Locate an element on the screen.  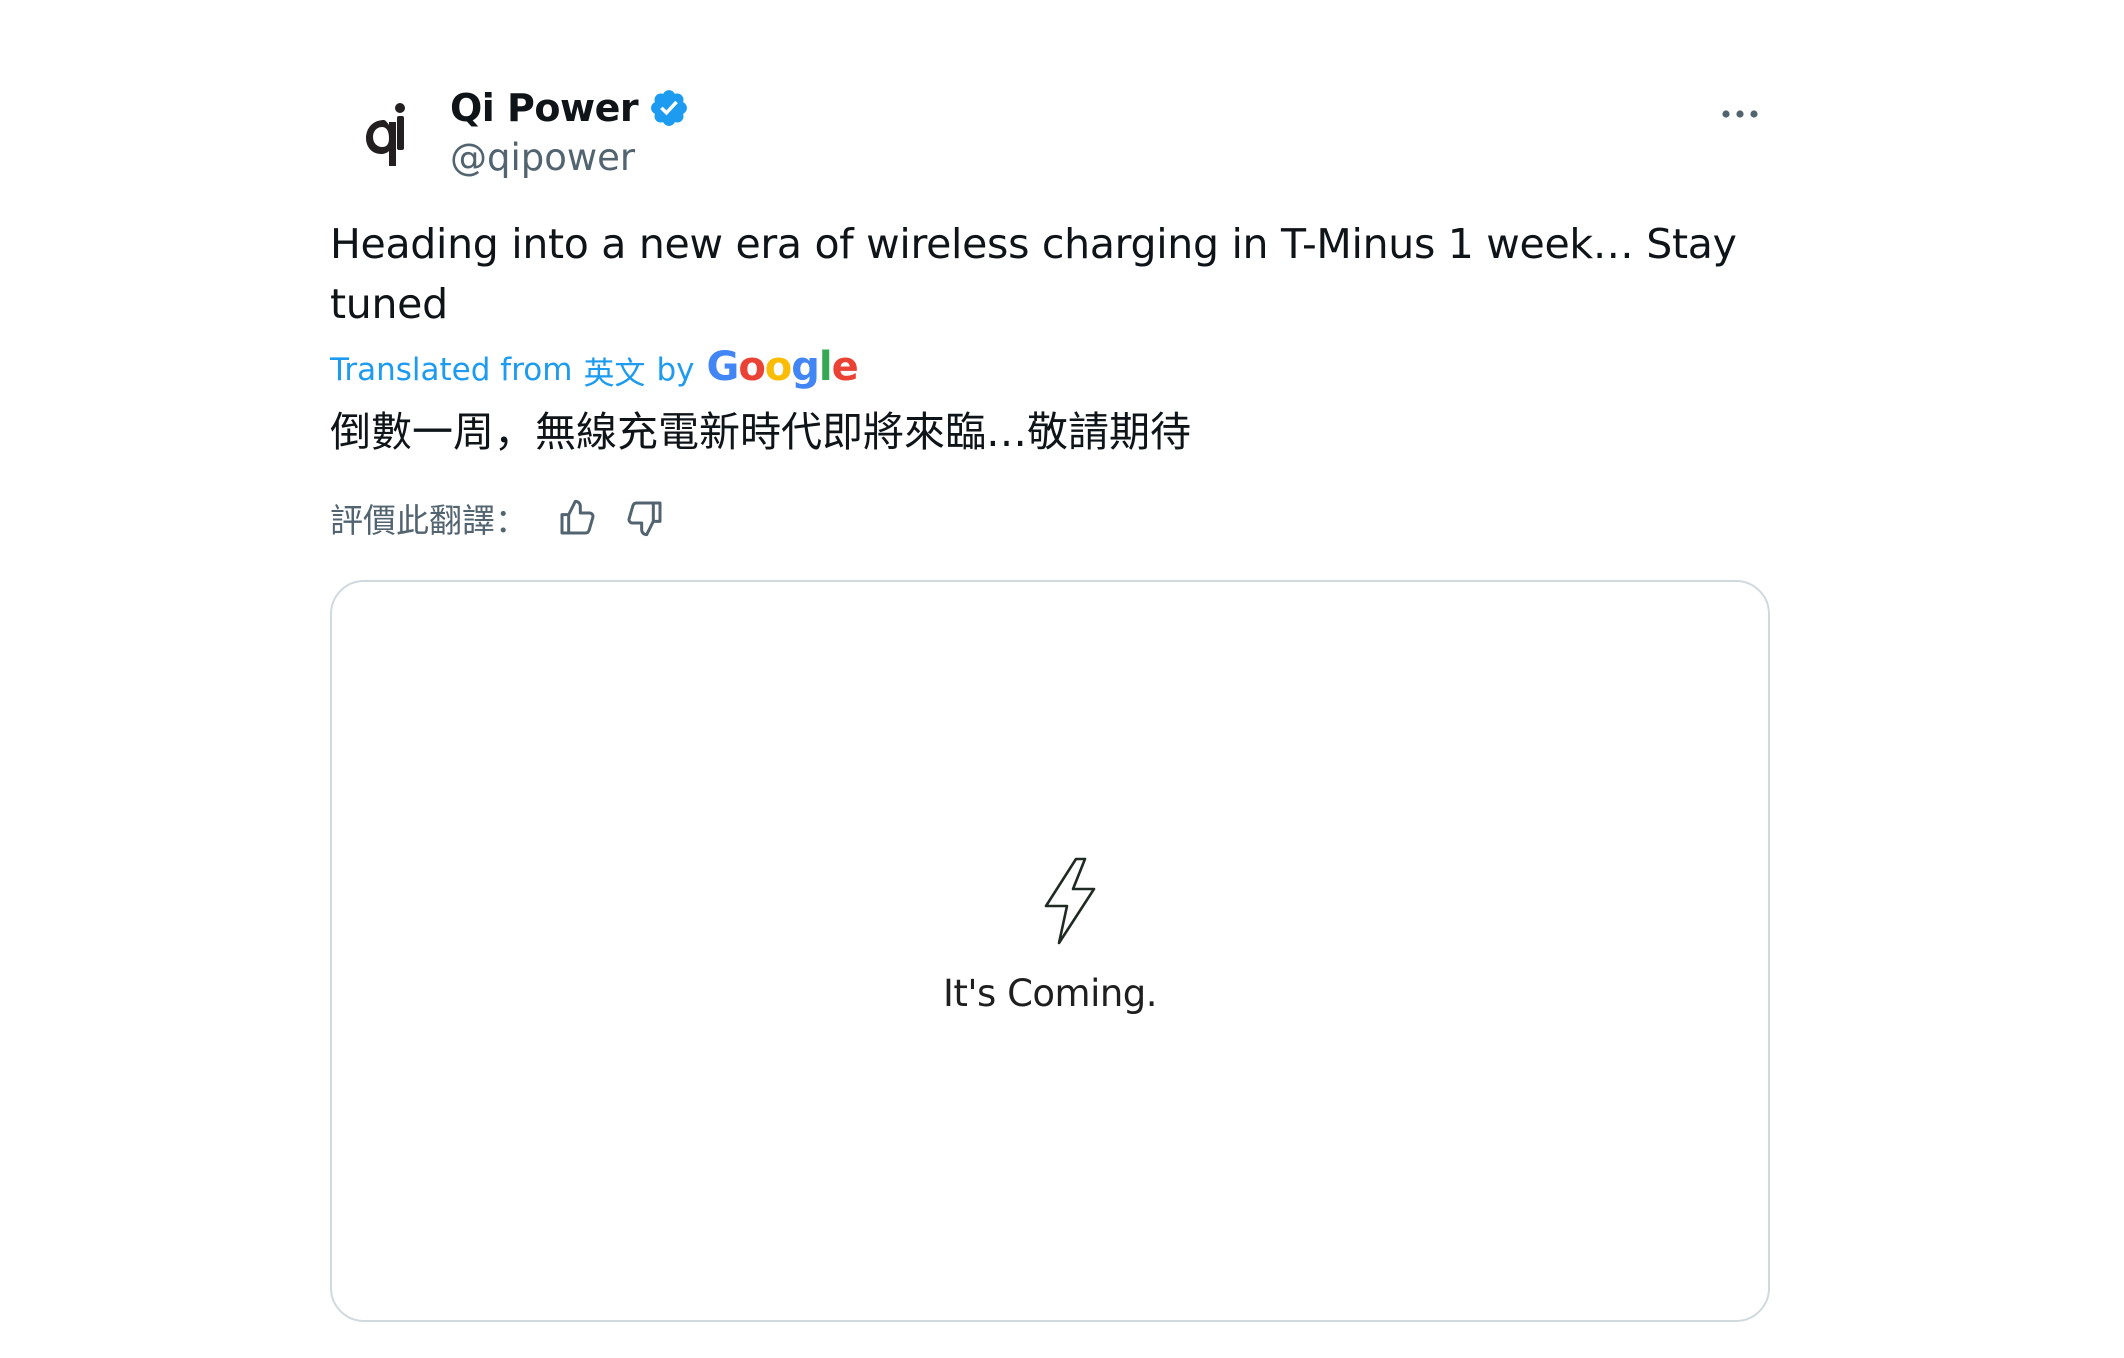
translated-text: 倒數一周，無線充電新時代即將來臨…敬請期待 is located at coordinates (760, 432).